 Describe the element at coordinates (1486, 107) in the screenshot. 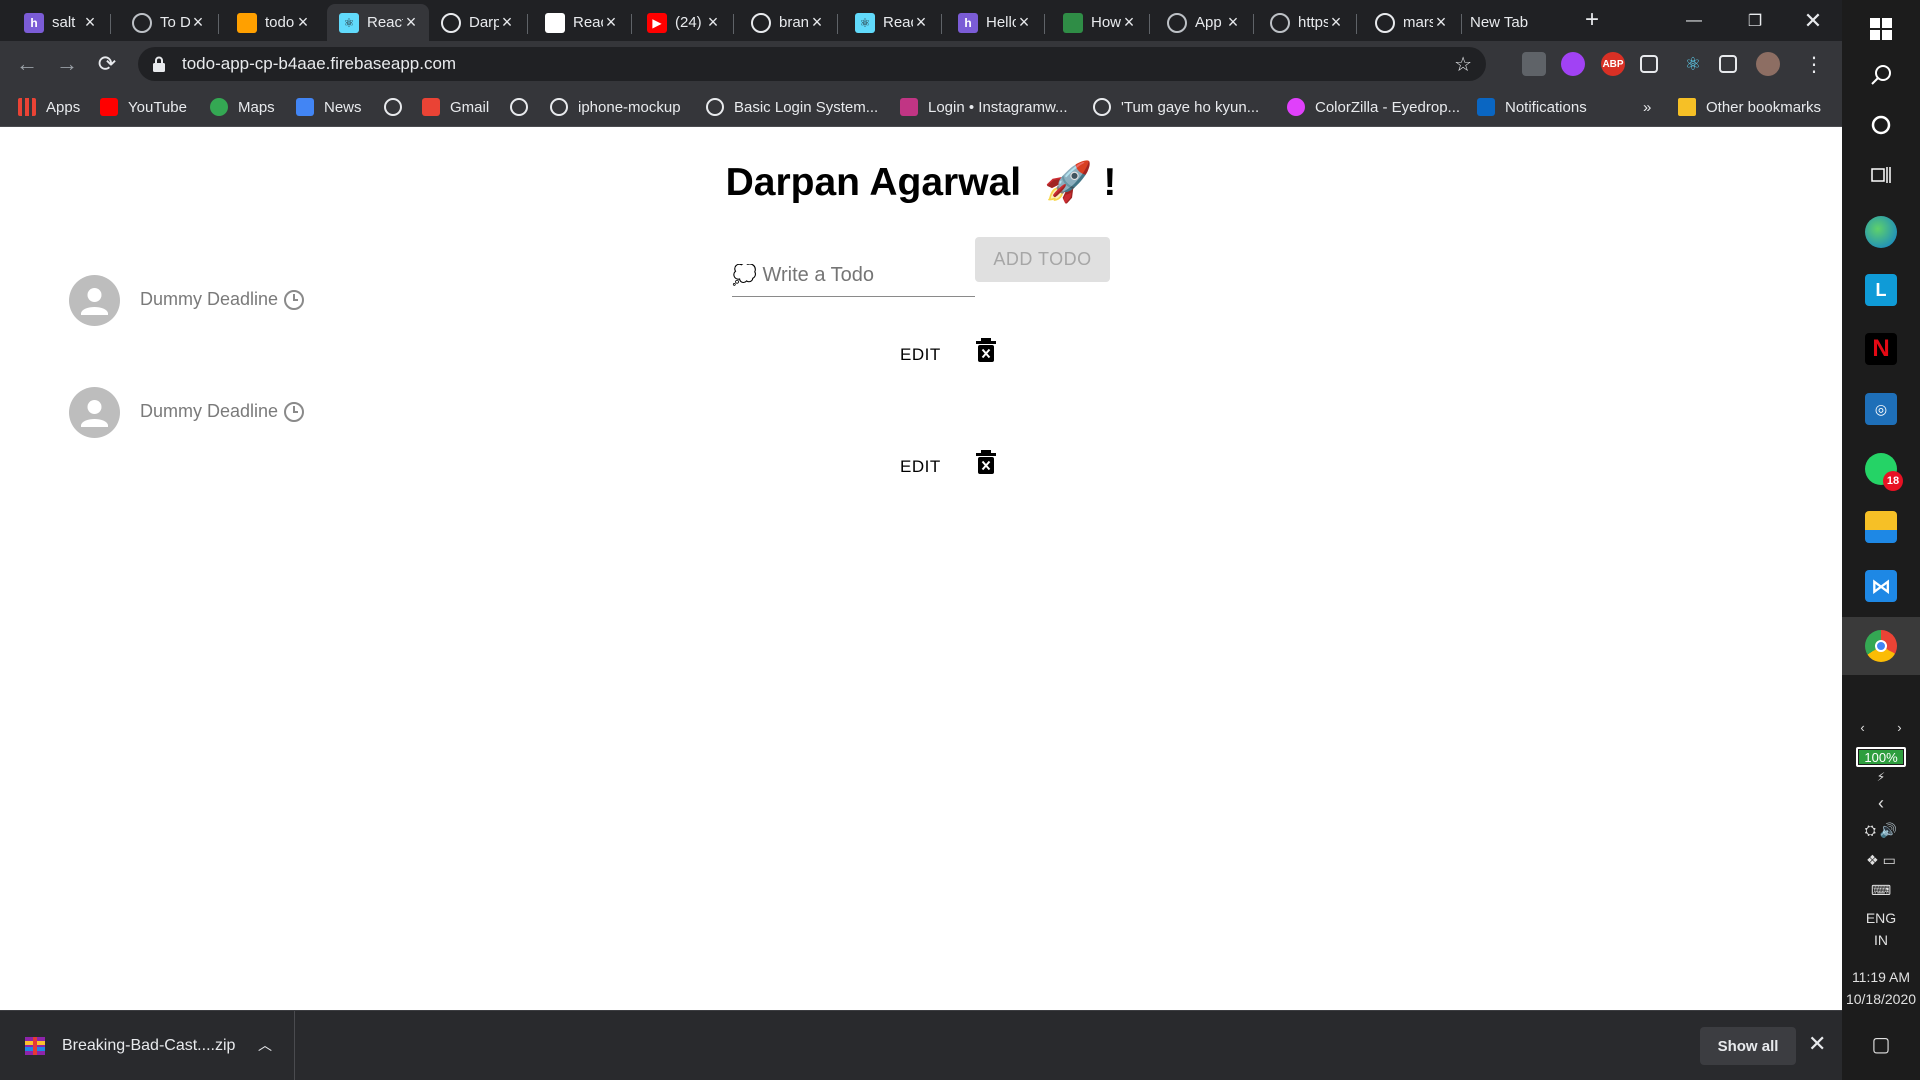

I see `linkedin-icon` at that location.